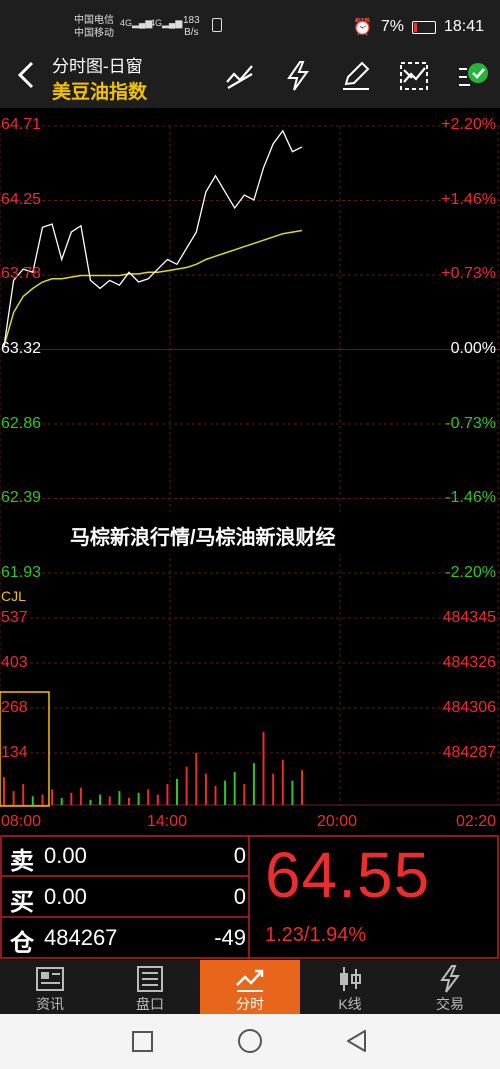 This screenshot has height=1069, width=500. I want to click on percent-axis-label: -2.20%, so click(470, 572).